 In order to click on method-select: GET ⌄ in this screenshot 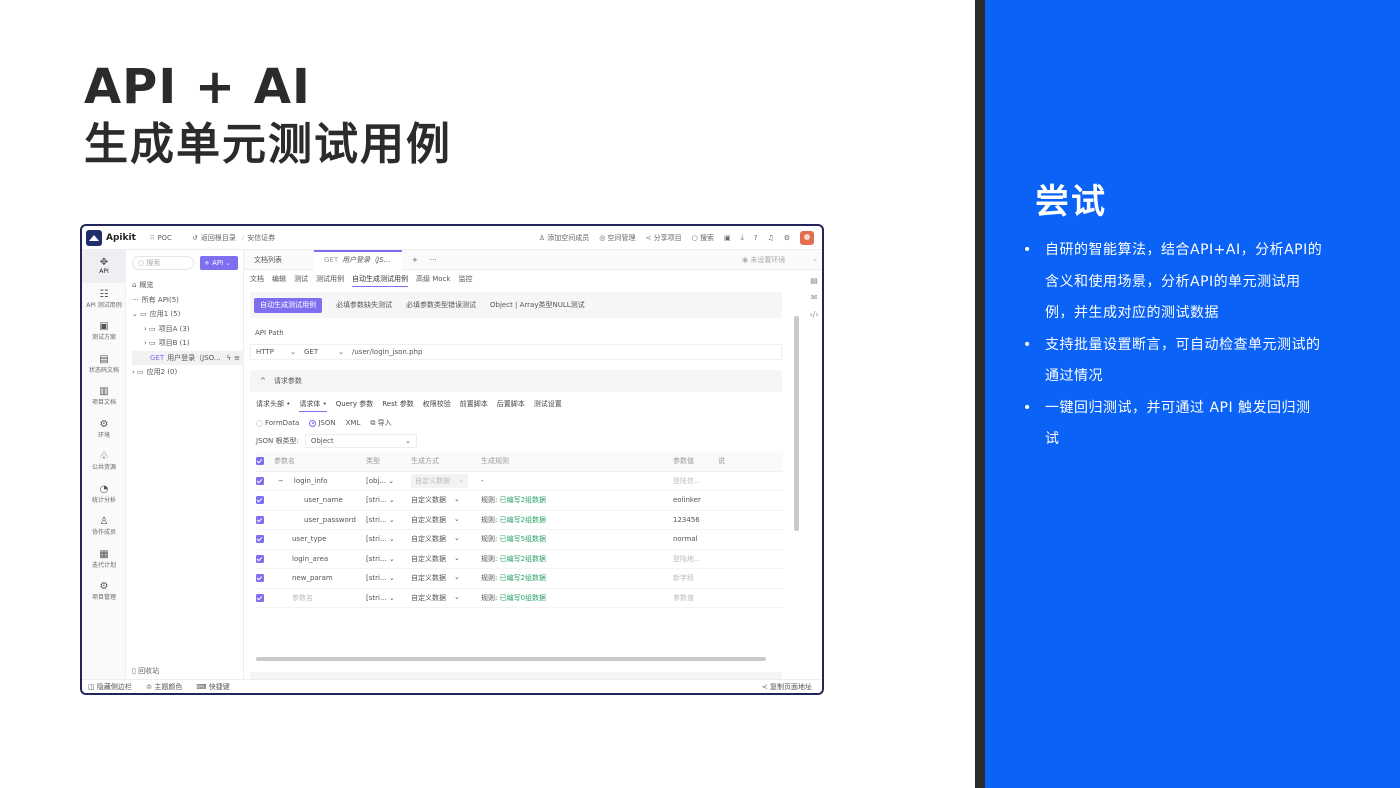, I will do `click(324, 352)`.